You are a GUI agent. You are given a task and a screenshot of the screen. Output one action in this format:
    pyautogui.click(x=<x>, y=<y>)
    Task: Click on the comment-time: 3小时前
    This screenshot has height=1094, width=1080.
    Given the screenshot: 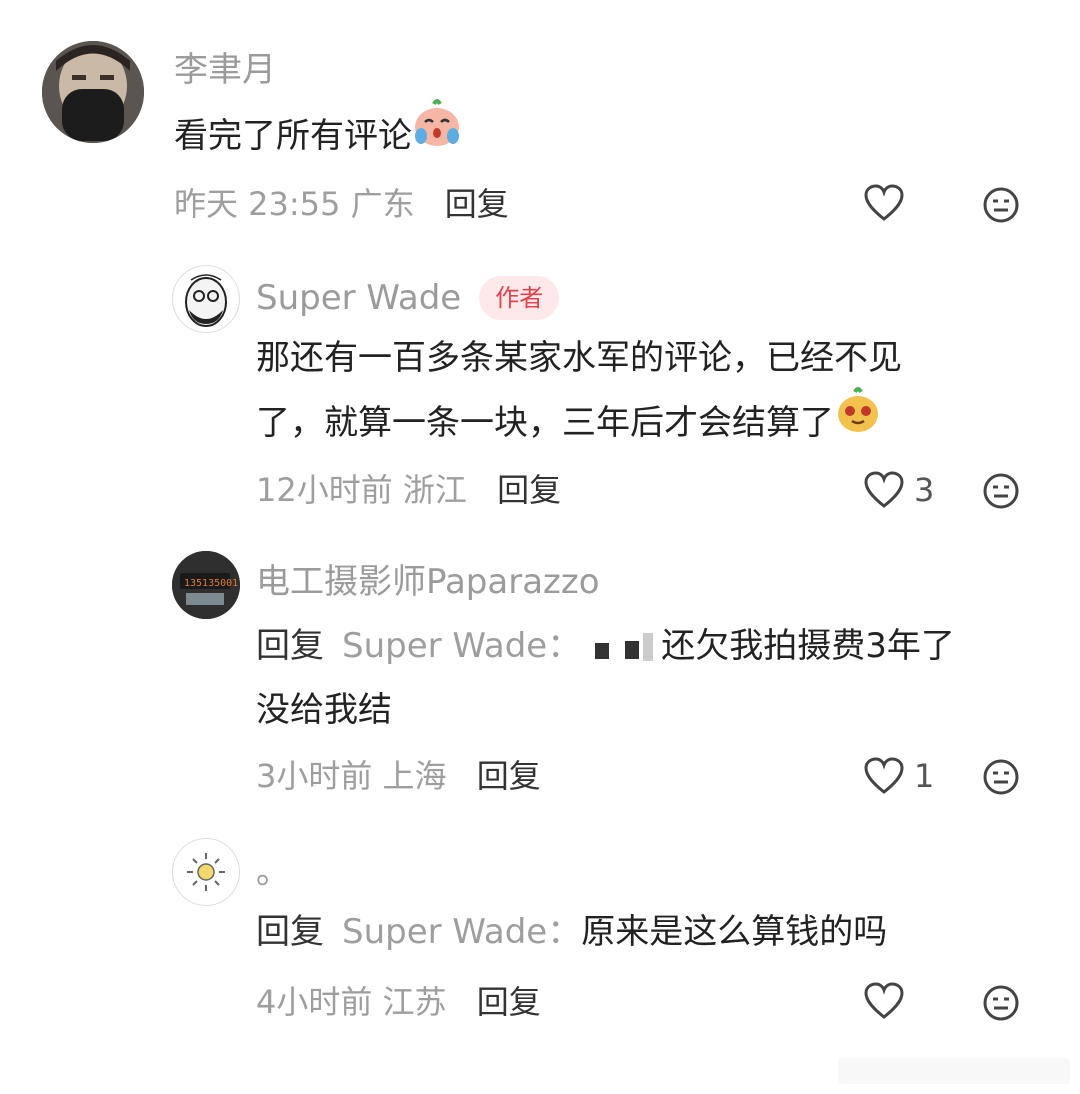 What is the action you would take?
    pyautogui.click(x=314, y=776)
    